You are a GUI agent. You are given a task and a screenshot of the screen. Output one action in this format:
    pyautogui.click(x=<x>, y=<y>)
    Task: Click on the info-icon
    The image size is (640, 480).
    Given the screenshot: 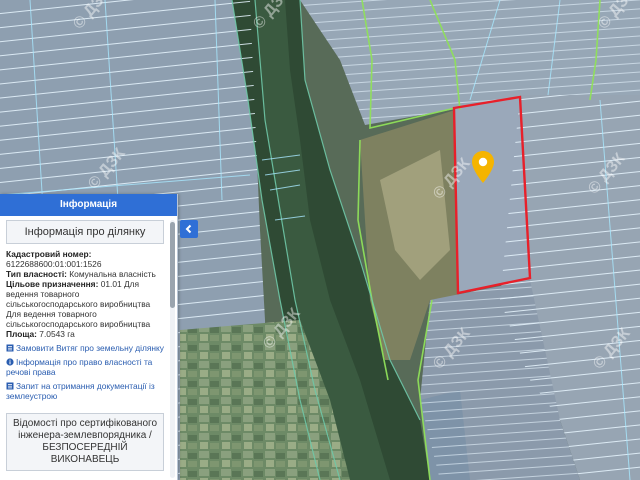 What is the action you would take?
    pyautogui.click(x=10, y=362)
    